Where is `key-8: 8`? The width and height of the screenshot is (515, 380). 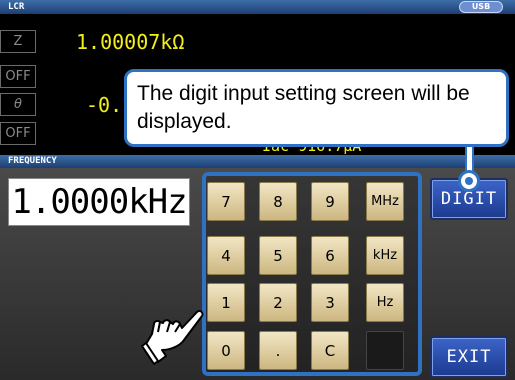 key-8: 8 is located at coordinates (278, 201).